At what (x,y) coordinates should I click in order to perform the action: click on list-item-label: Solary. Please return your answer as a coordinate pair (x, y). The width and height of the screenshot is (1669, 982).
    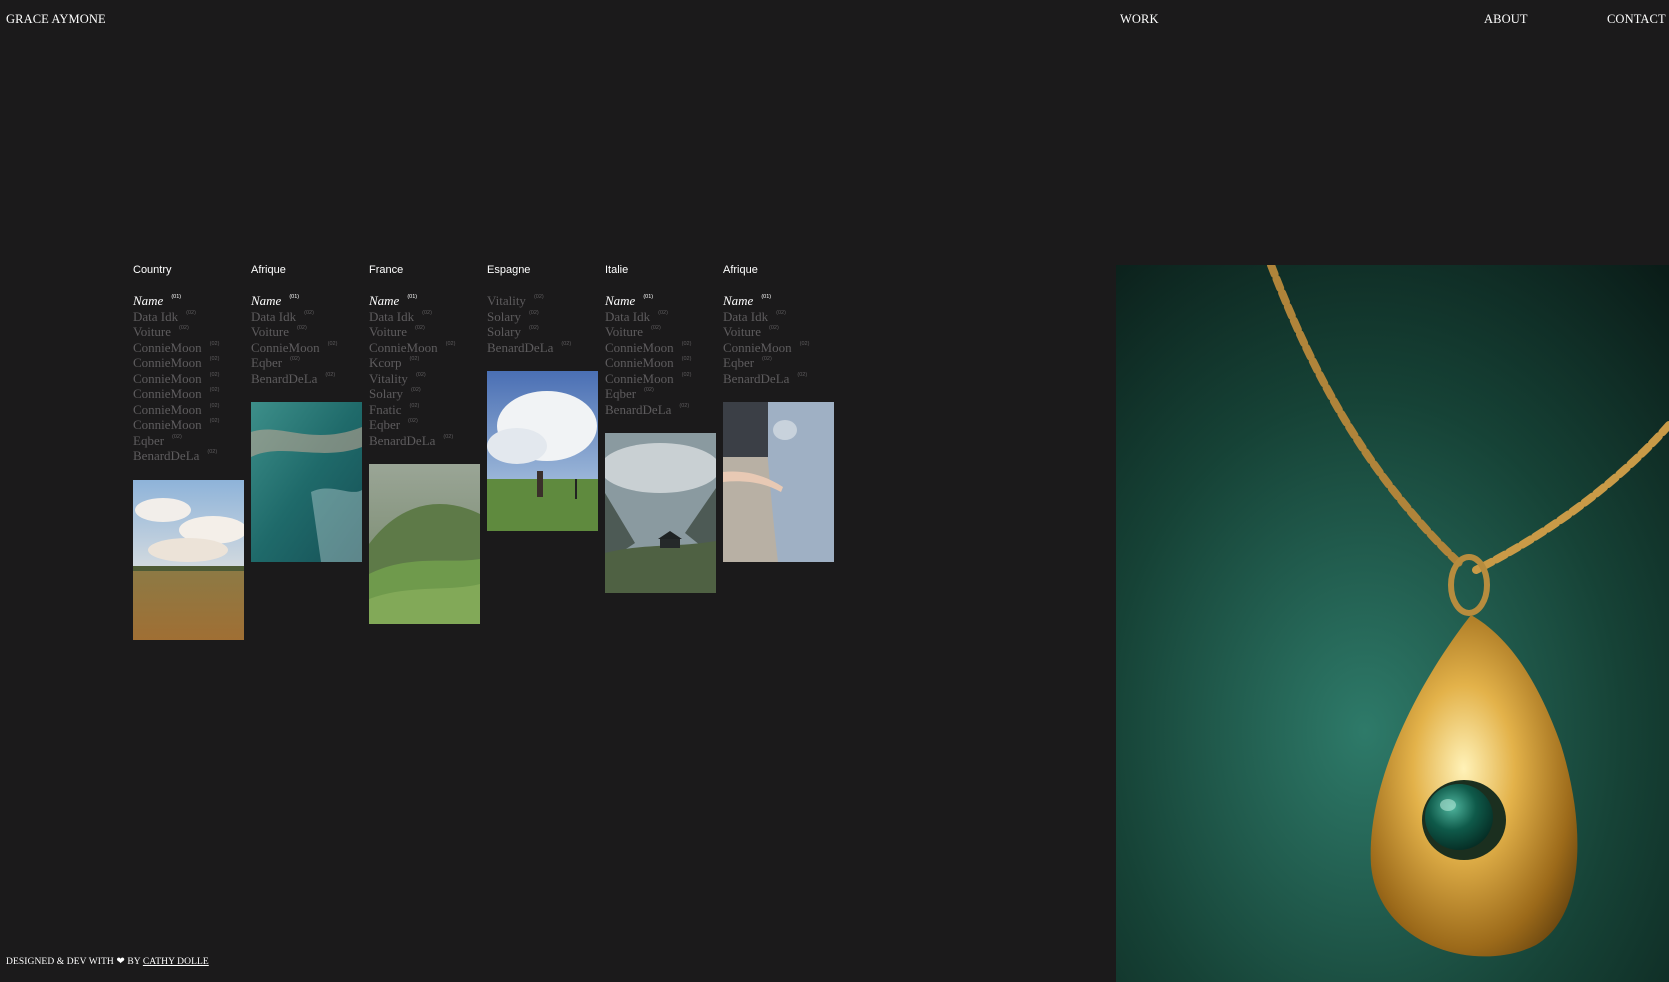
    Looking at the image, I should click on (386, 393).